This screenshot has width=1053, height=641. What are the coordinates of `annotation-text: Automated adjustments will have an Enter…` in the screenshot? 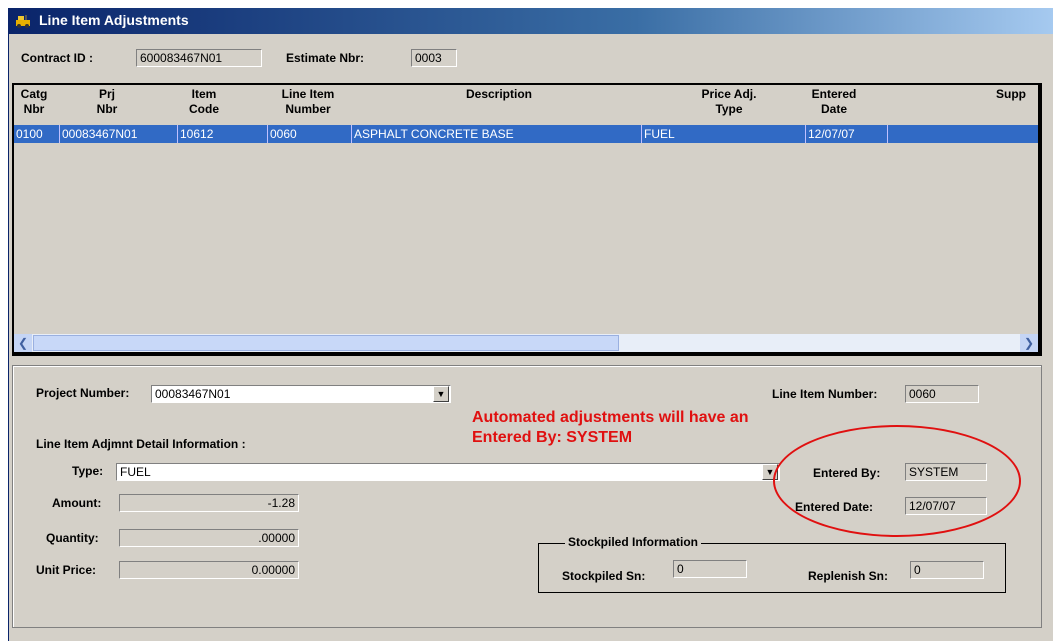 It's located at (610, 428).